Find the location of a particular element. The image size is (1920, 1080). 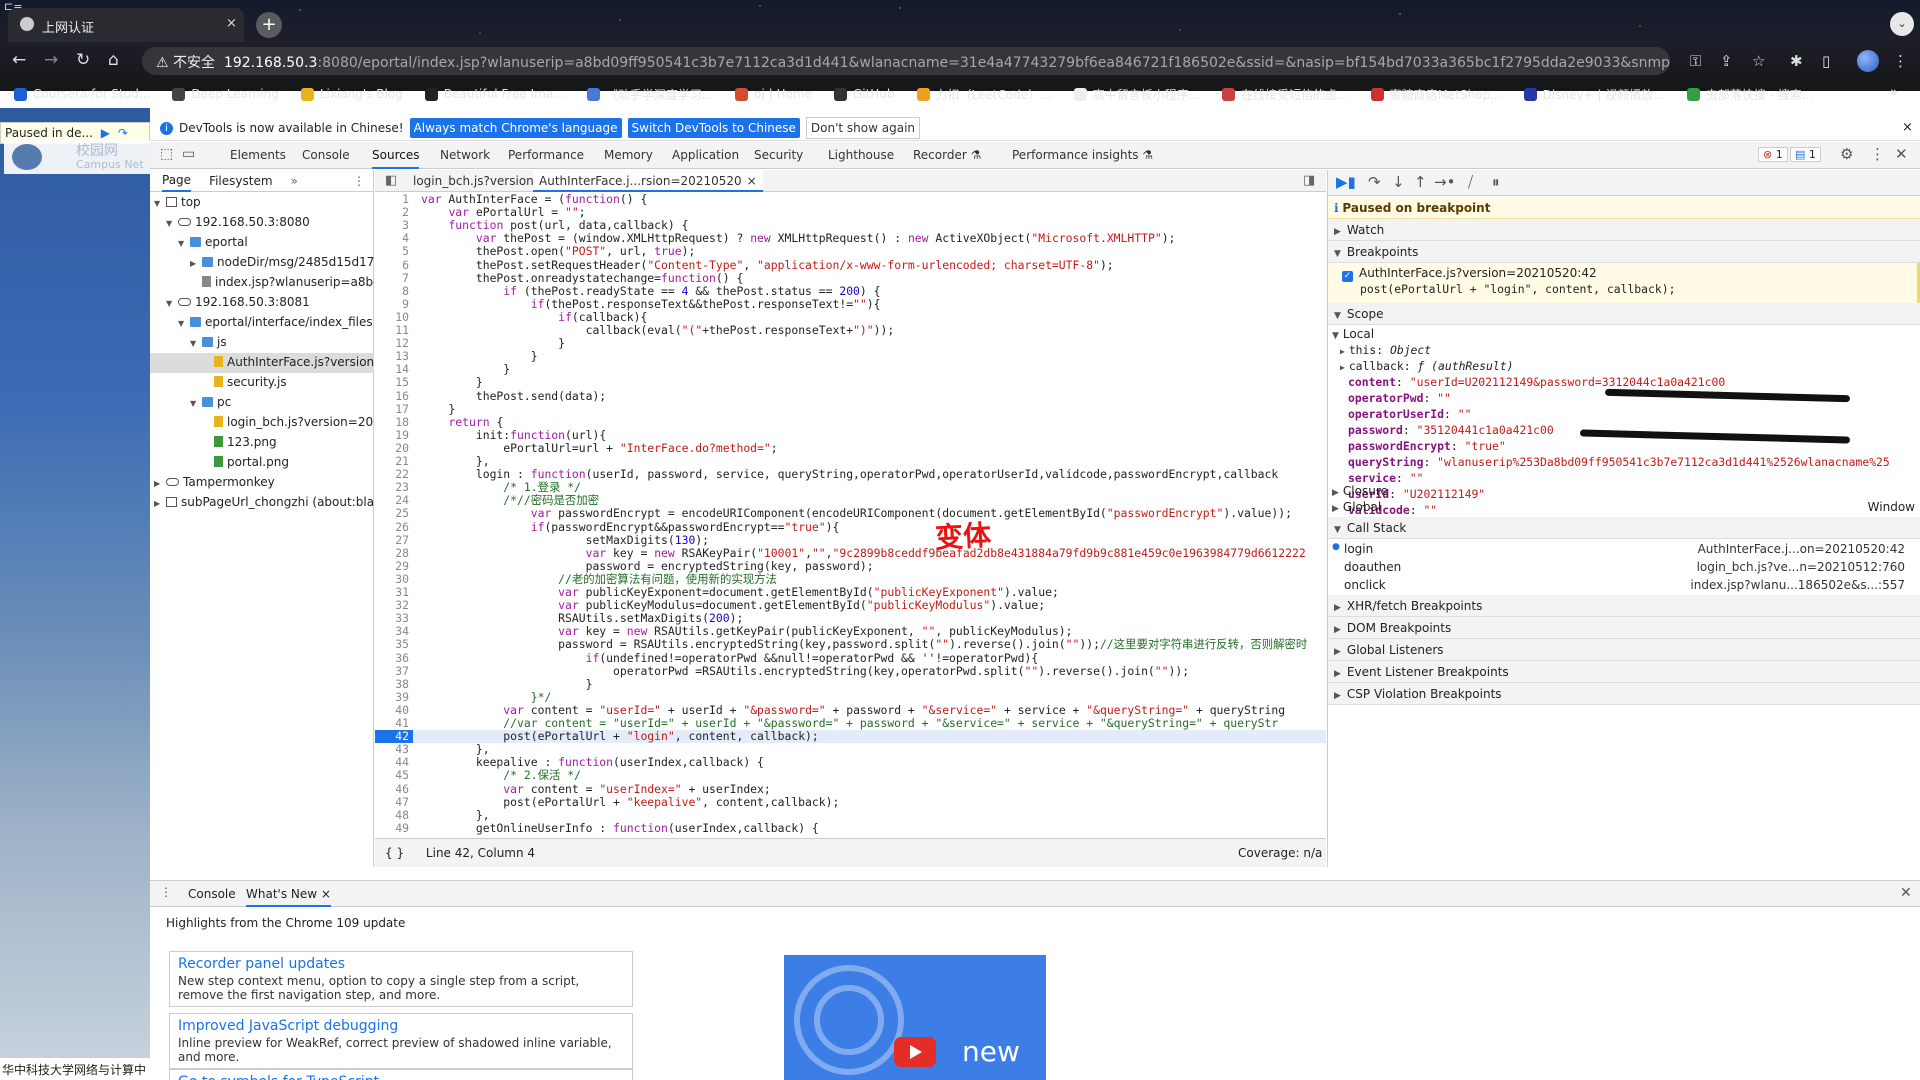

bookmark-item: Deep Learning is located at coordinates (225, 94).